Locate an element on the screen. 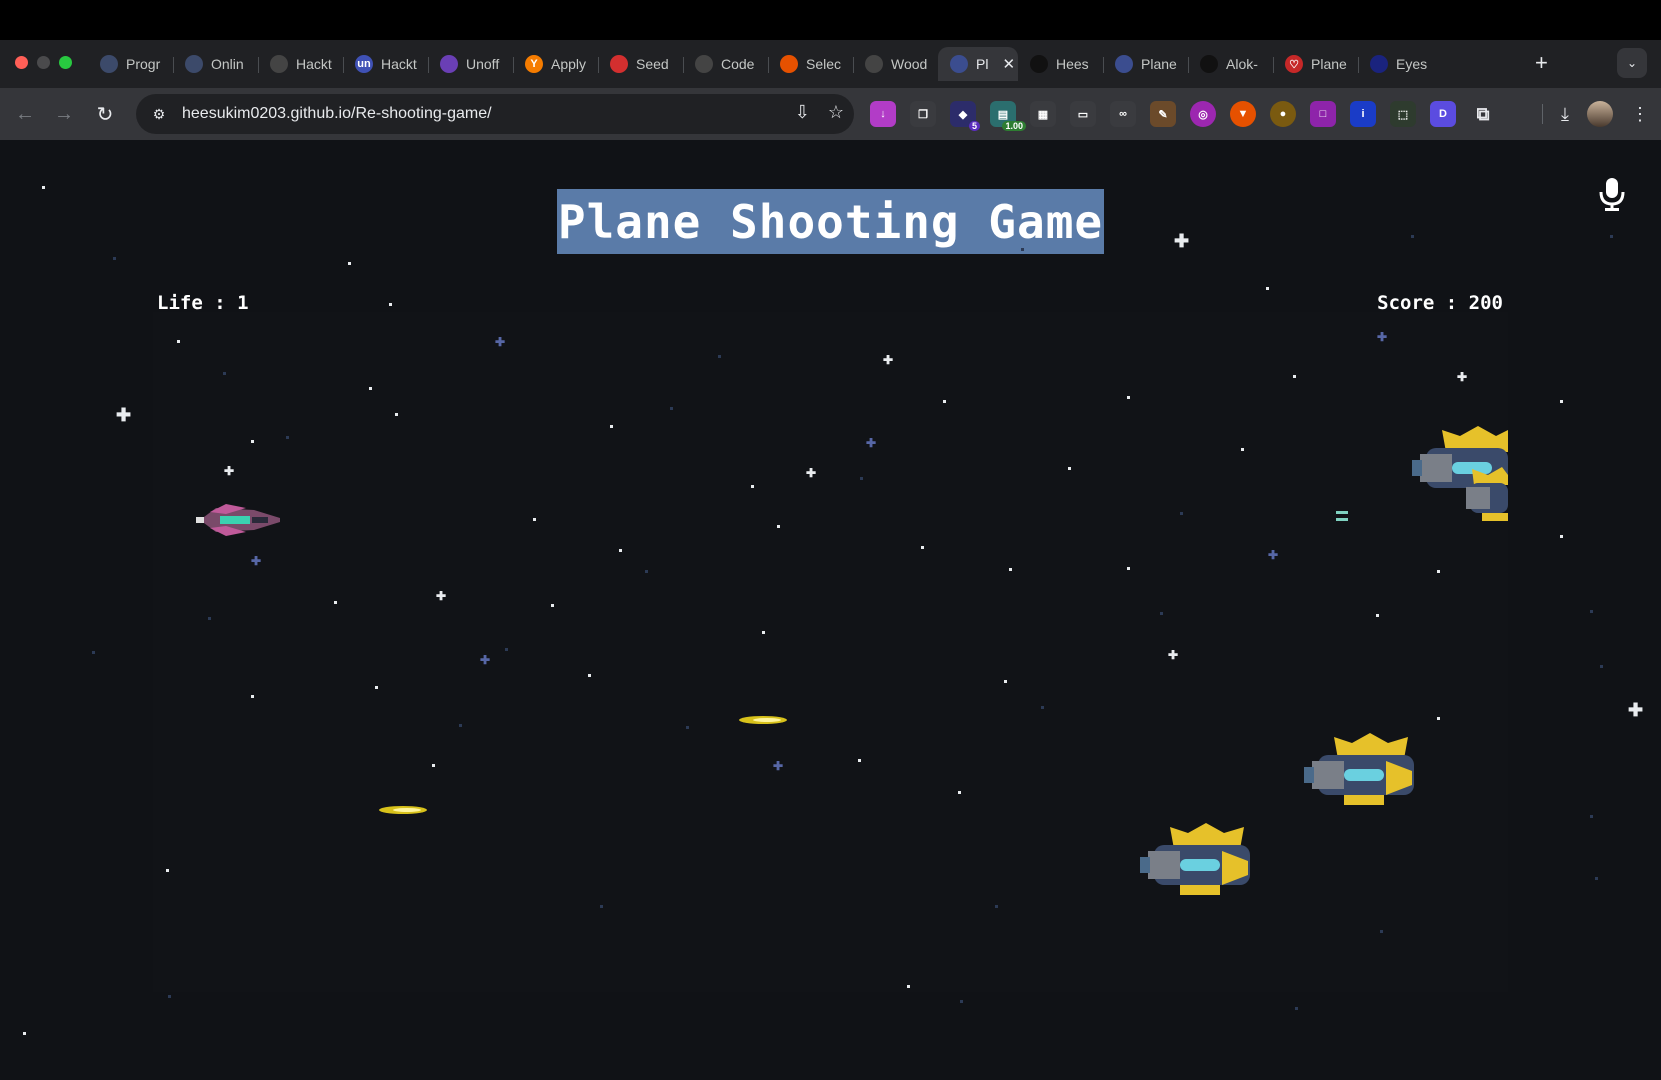 This screenshot has width=1661, height=1080. browser-tab: Wood is located at coordinates (895, 64).